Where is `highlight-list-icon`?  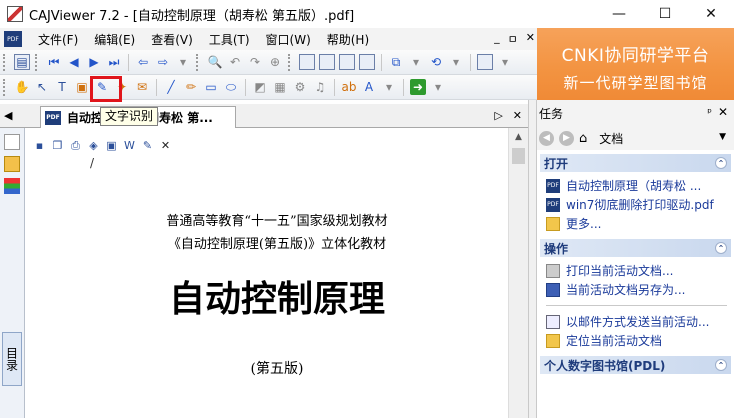
highlight-list-icon is located at coordinates (12, 164).